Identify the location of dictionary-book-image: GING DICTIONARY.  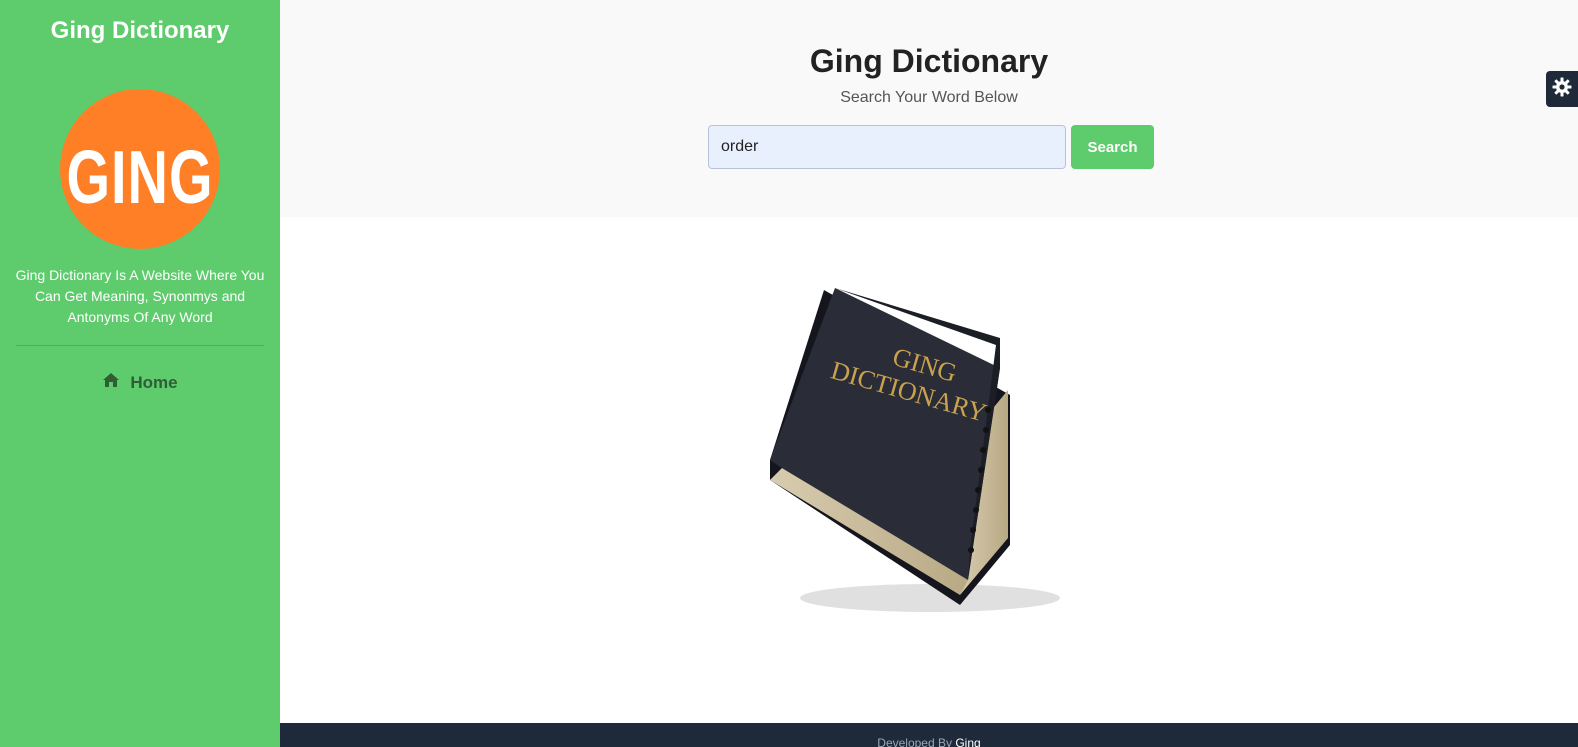
(930, 452).